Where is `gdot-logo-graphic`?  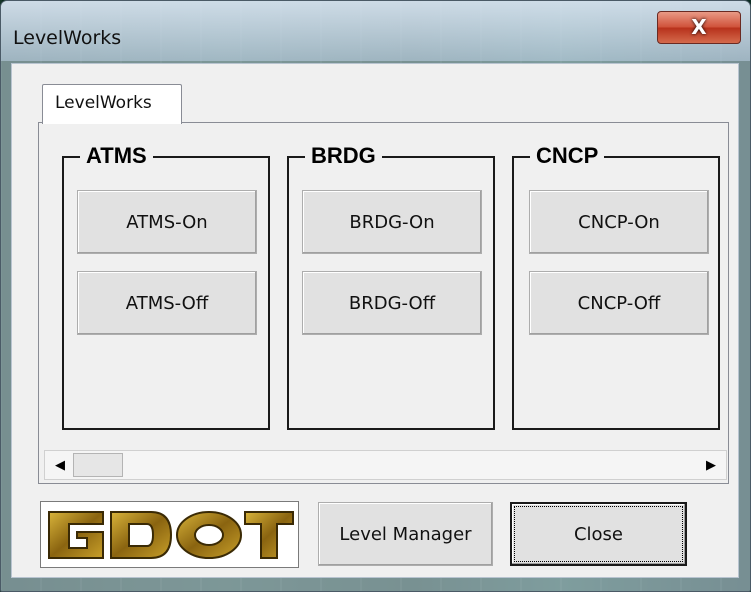
gdot-logo-graphic is located at coordinates (169, 534).